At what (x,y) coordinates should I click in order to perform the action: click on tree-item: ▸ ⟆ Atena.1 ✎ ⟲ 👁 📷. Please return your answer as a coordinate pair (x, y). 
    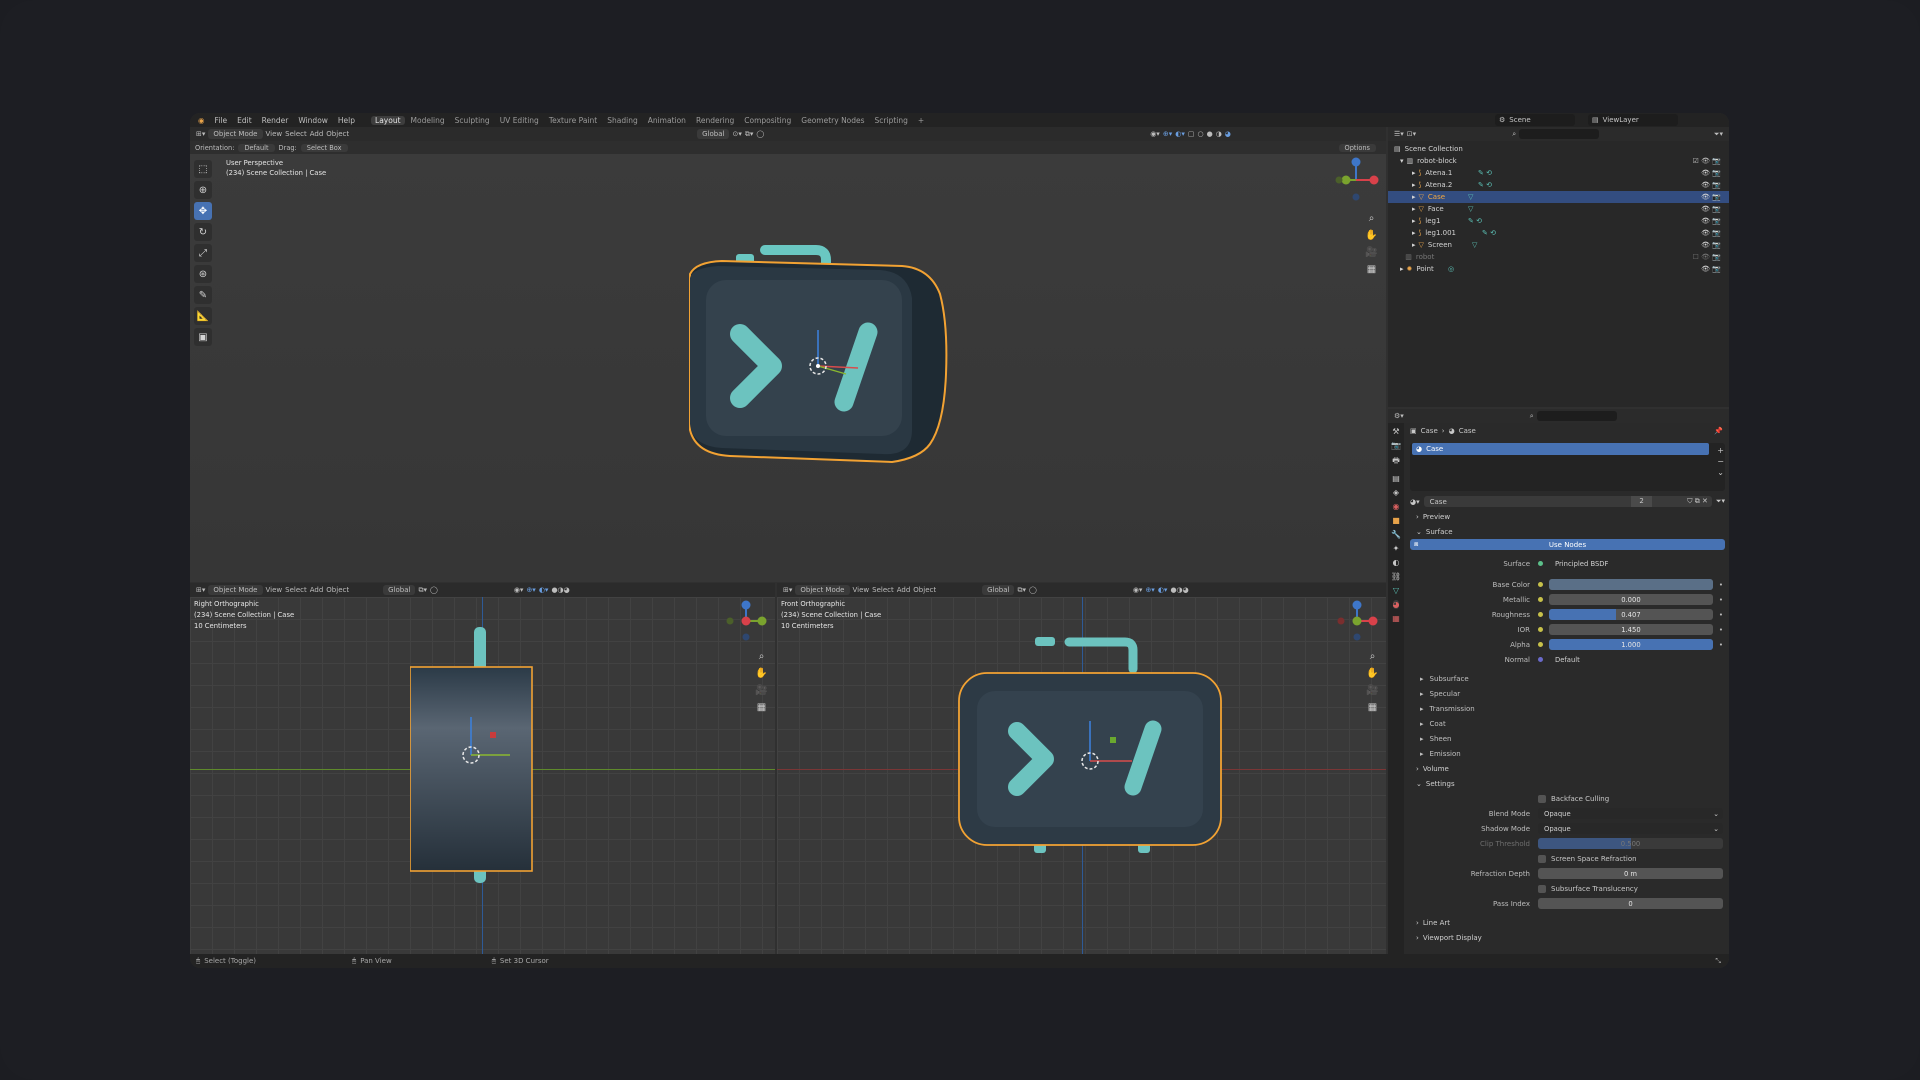
    Looking at the image, I should click on (1558, 173).